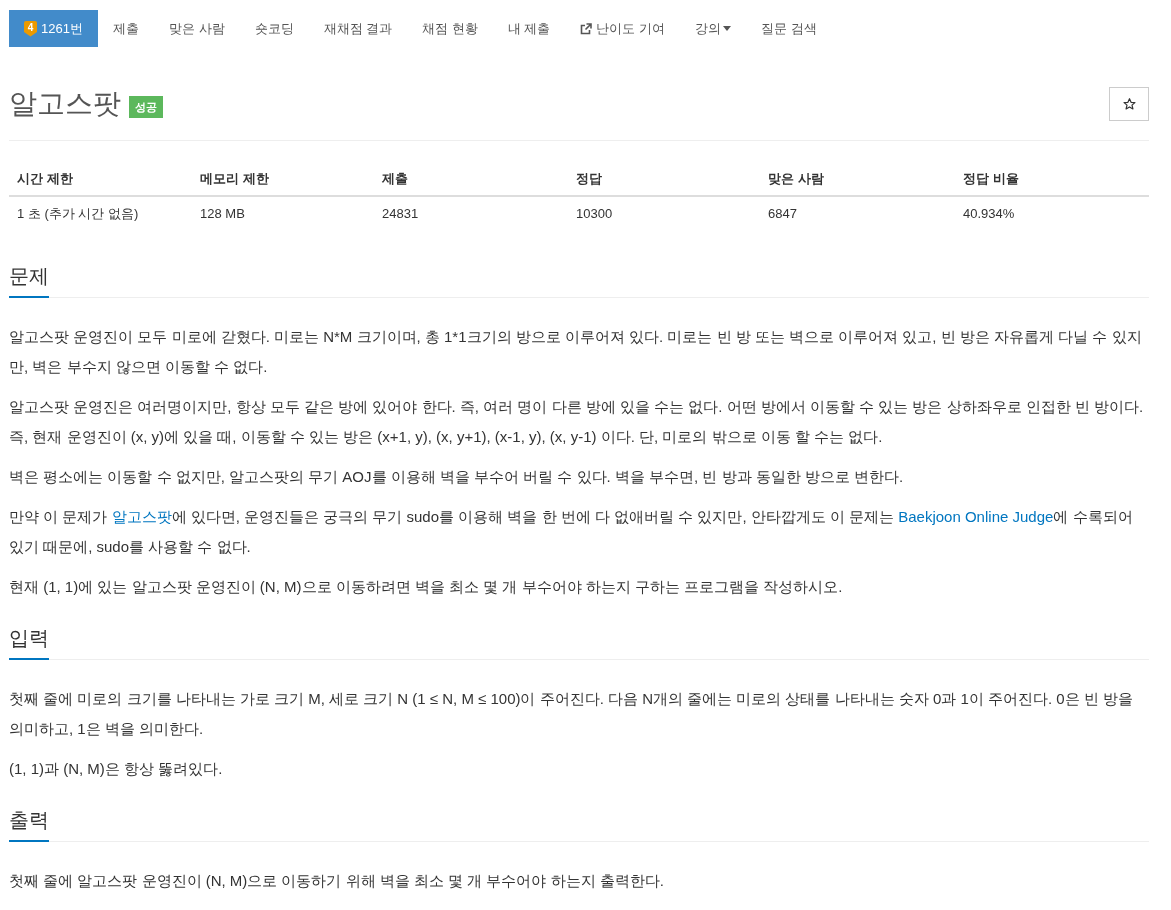  What do you see at coordinates (337, 881) in the screenshot?
I see `description-paragraph: 첫째 줄에 알고스팟 운영진이 (N, M)으로 이동하기 위해 벽을 최소 몇 개 부수어야 하는지 출력한다.` at bounding box center [337, 881].